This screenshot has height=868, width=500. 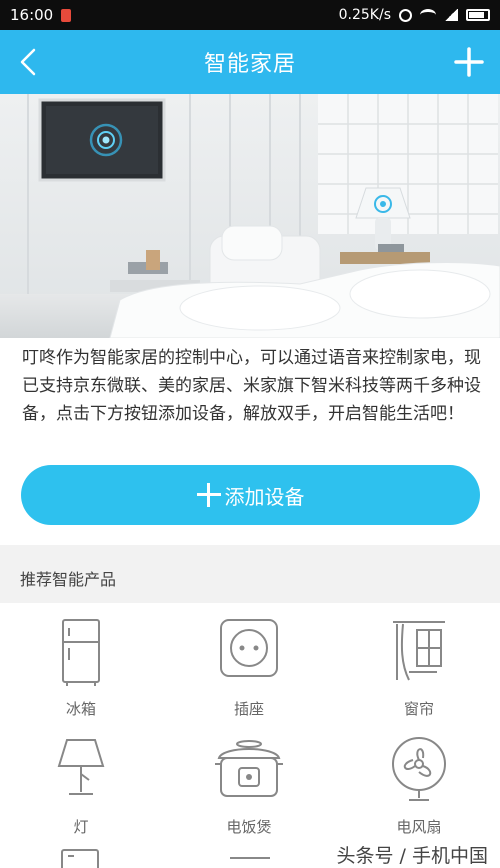 I want to click on status-left: 16:00, so click(x=41, y=15).